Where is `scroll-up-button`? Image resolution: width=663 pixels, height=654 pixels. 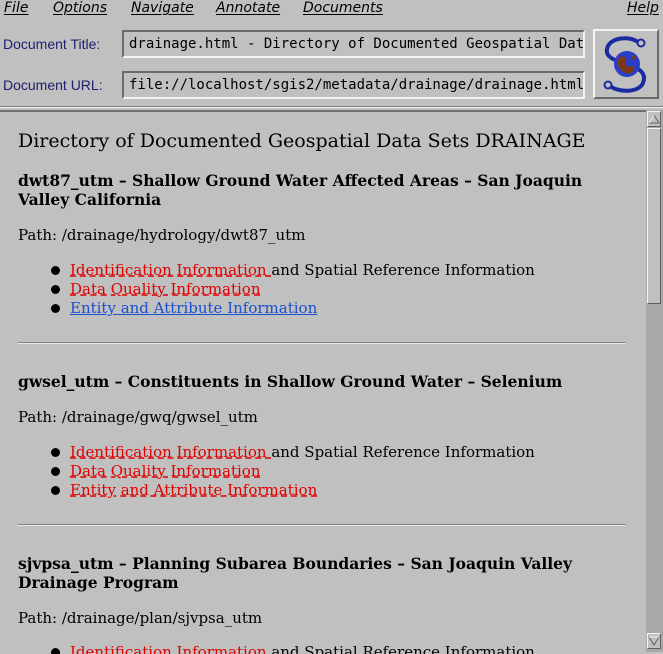
scroll-up-button is located at coordinates (654, 119).